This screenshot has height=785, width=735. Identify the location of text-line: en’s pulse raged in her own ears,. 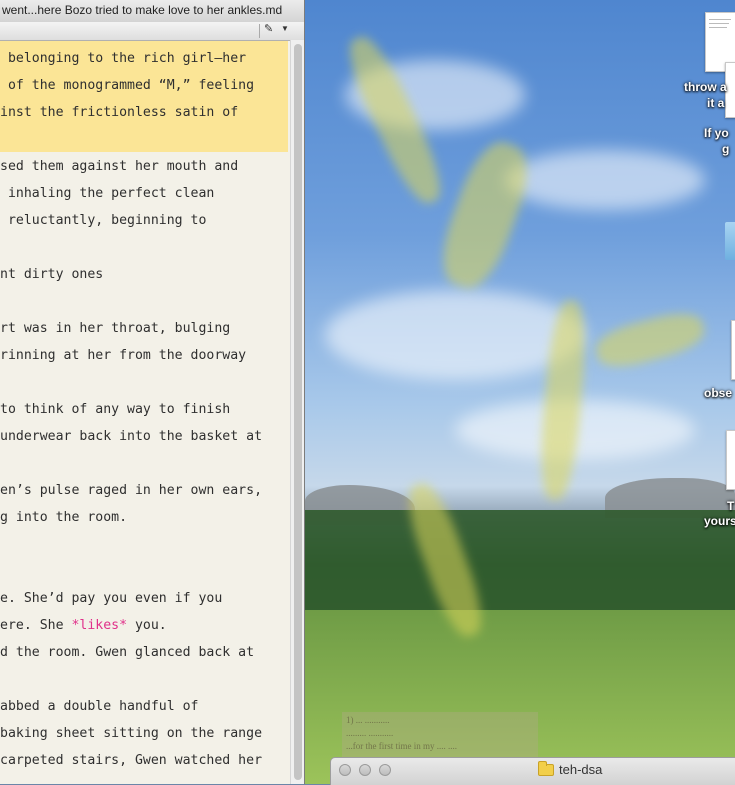
(131, 490).